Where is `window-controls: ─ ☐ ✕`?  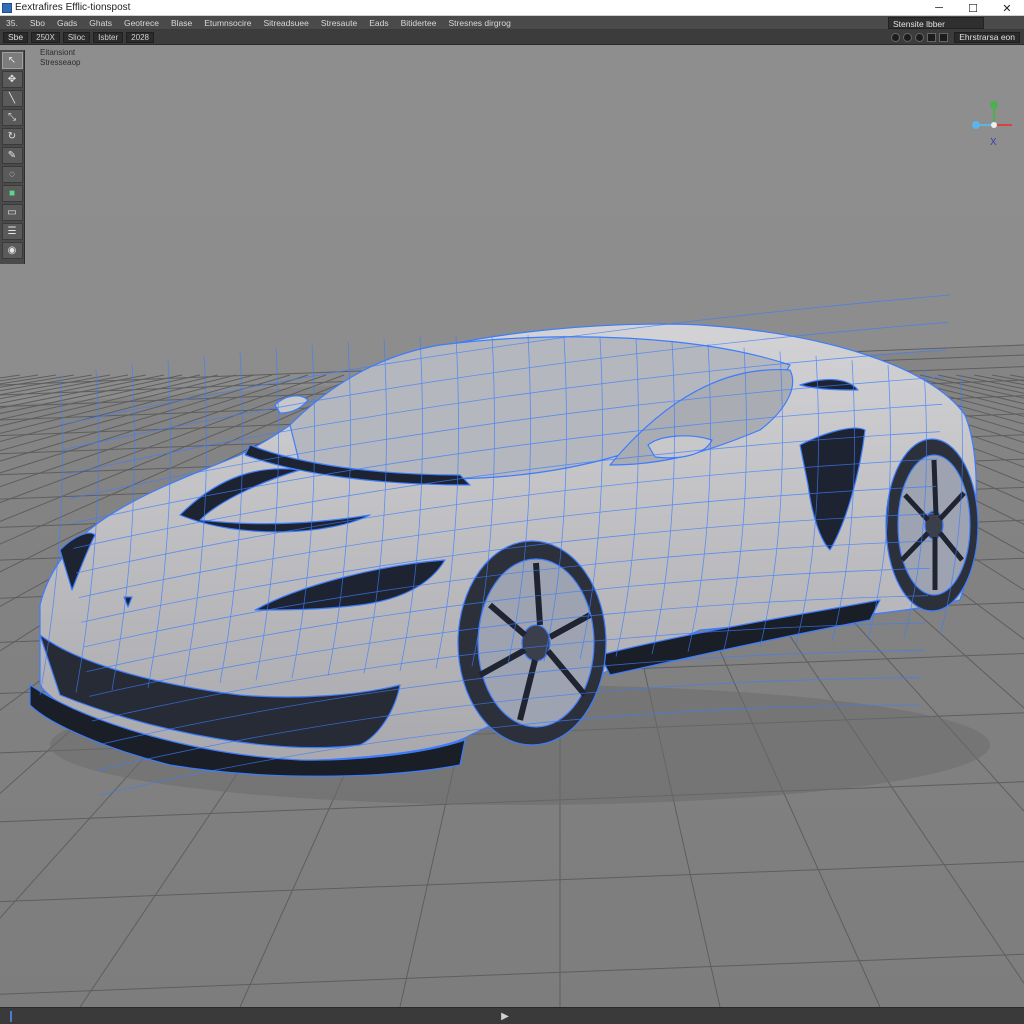 window-controls: ─ ☐ ✕ is located at coordinates (973, 8).